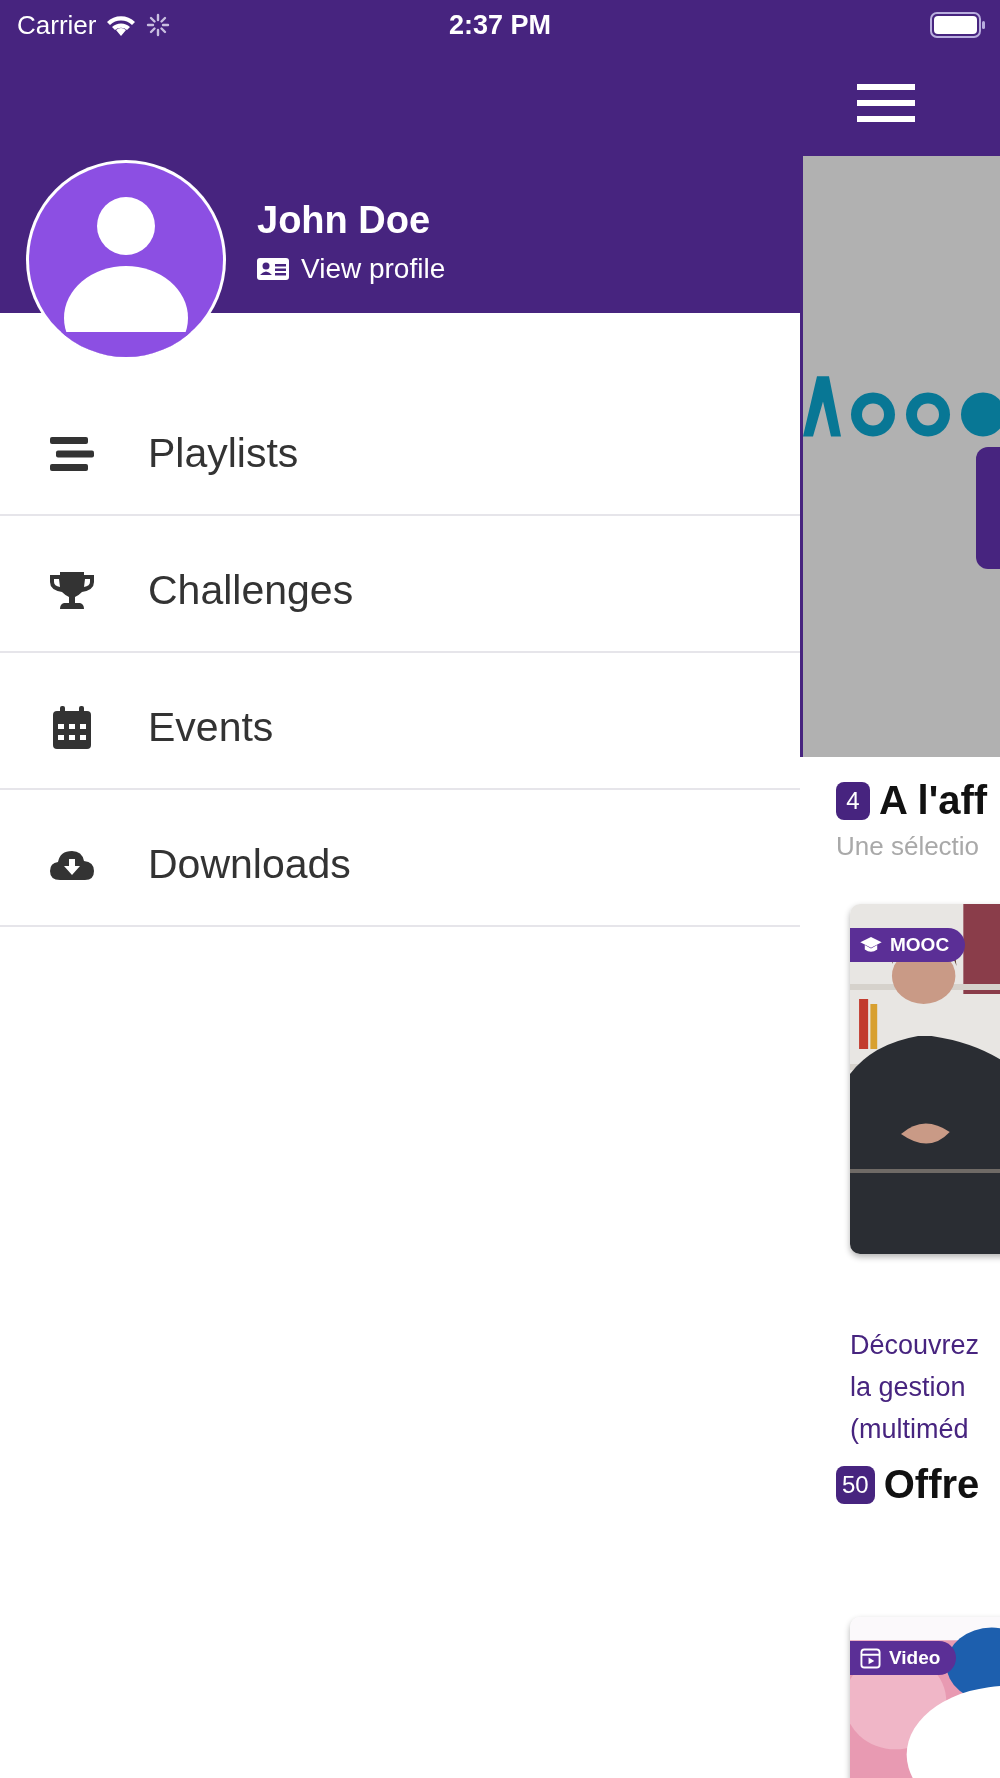 This screenshot has height=1778, width=1000. I want to click on course-card: Video, so click(925, 1697).